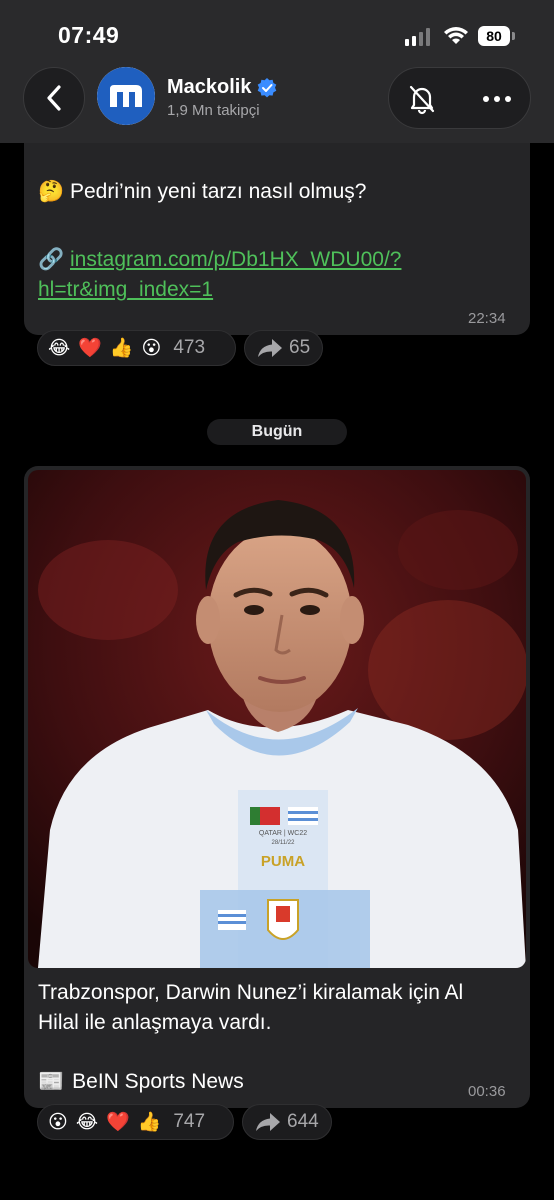 This screenshot has width=554, height=1200. What do you see at coordinates (189, 347) in the screenshot?
I see `reaction-count: 473` at bounding box center [189, 347].